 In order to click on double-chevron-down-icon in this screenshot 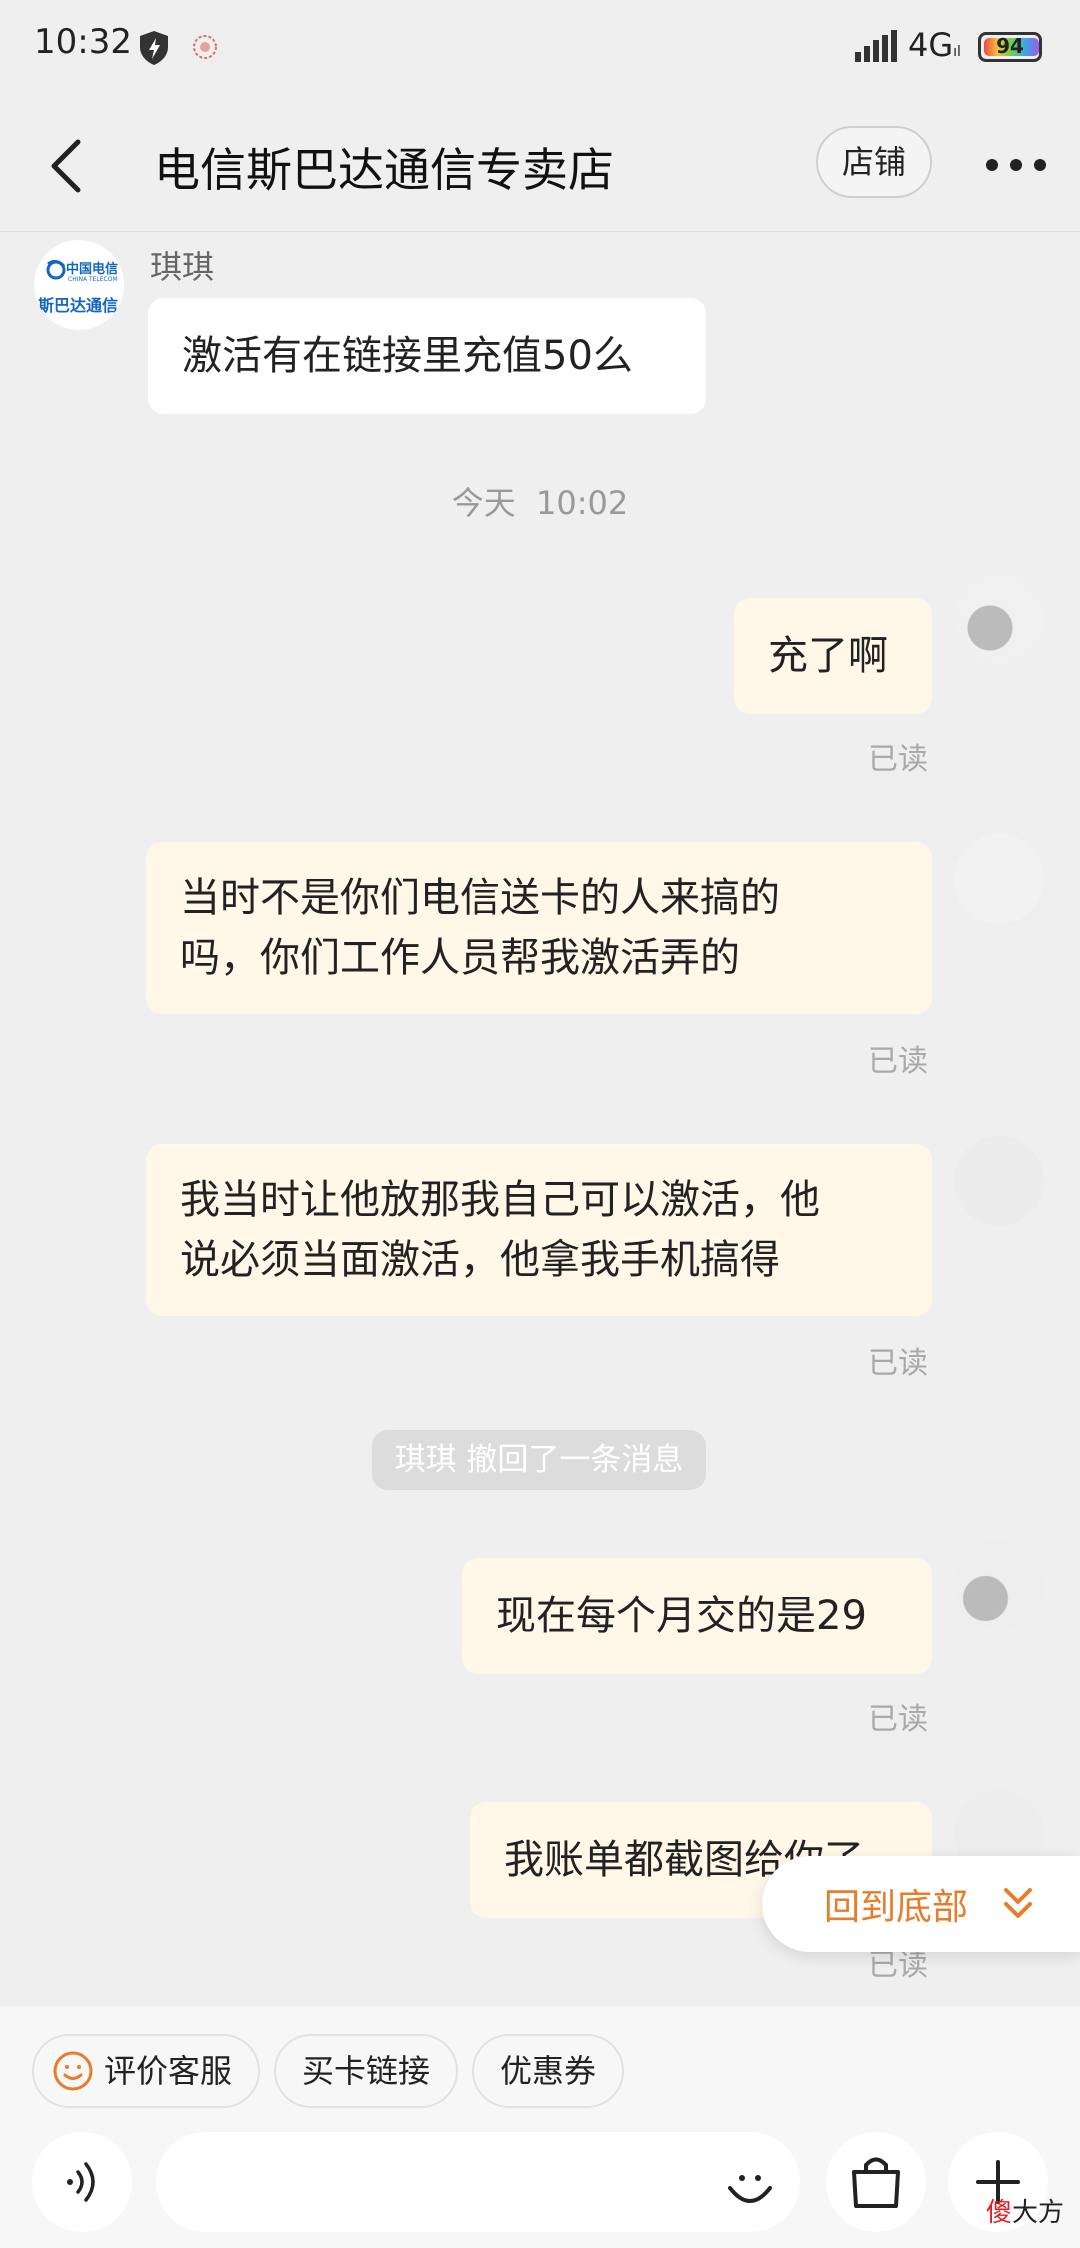, I will do `click(1018, 1903)`.